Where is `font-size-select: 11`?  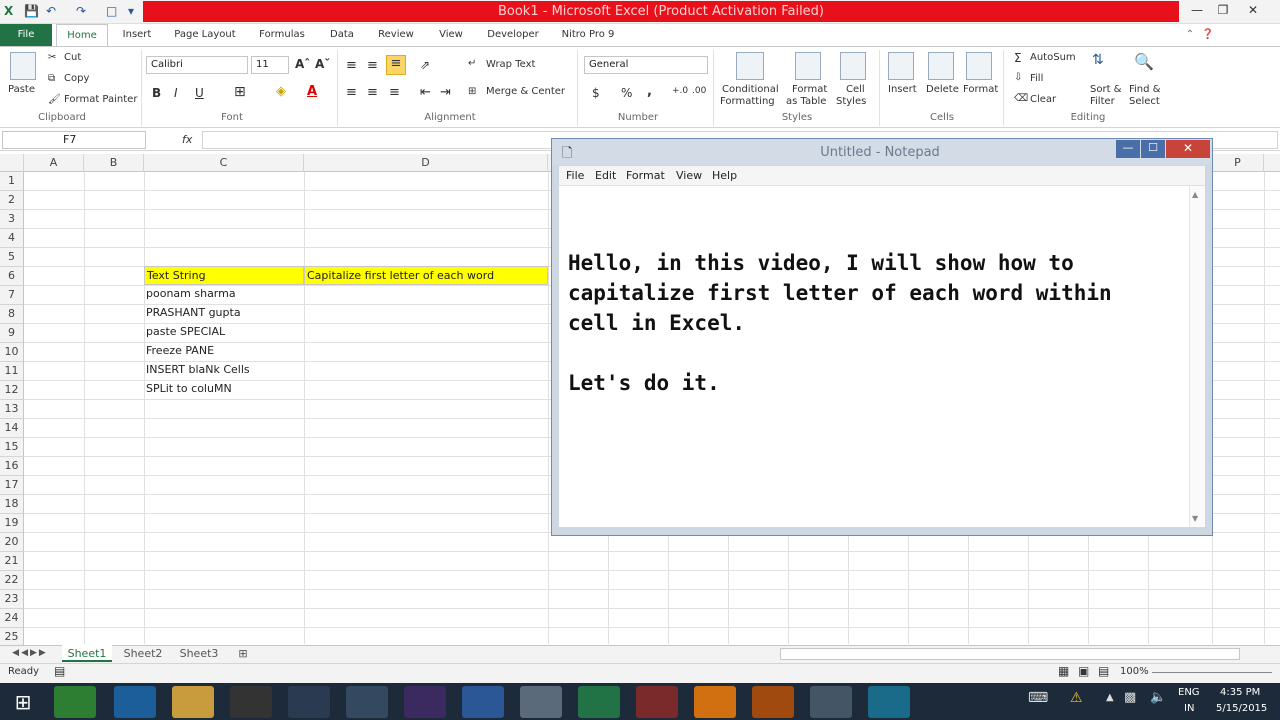 font-size-select: 11 is located at coordinates (270, 65).